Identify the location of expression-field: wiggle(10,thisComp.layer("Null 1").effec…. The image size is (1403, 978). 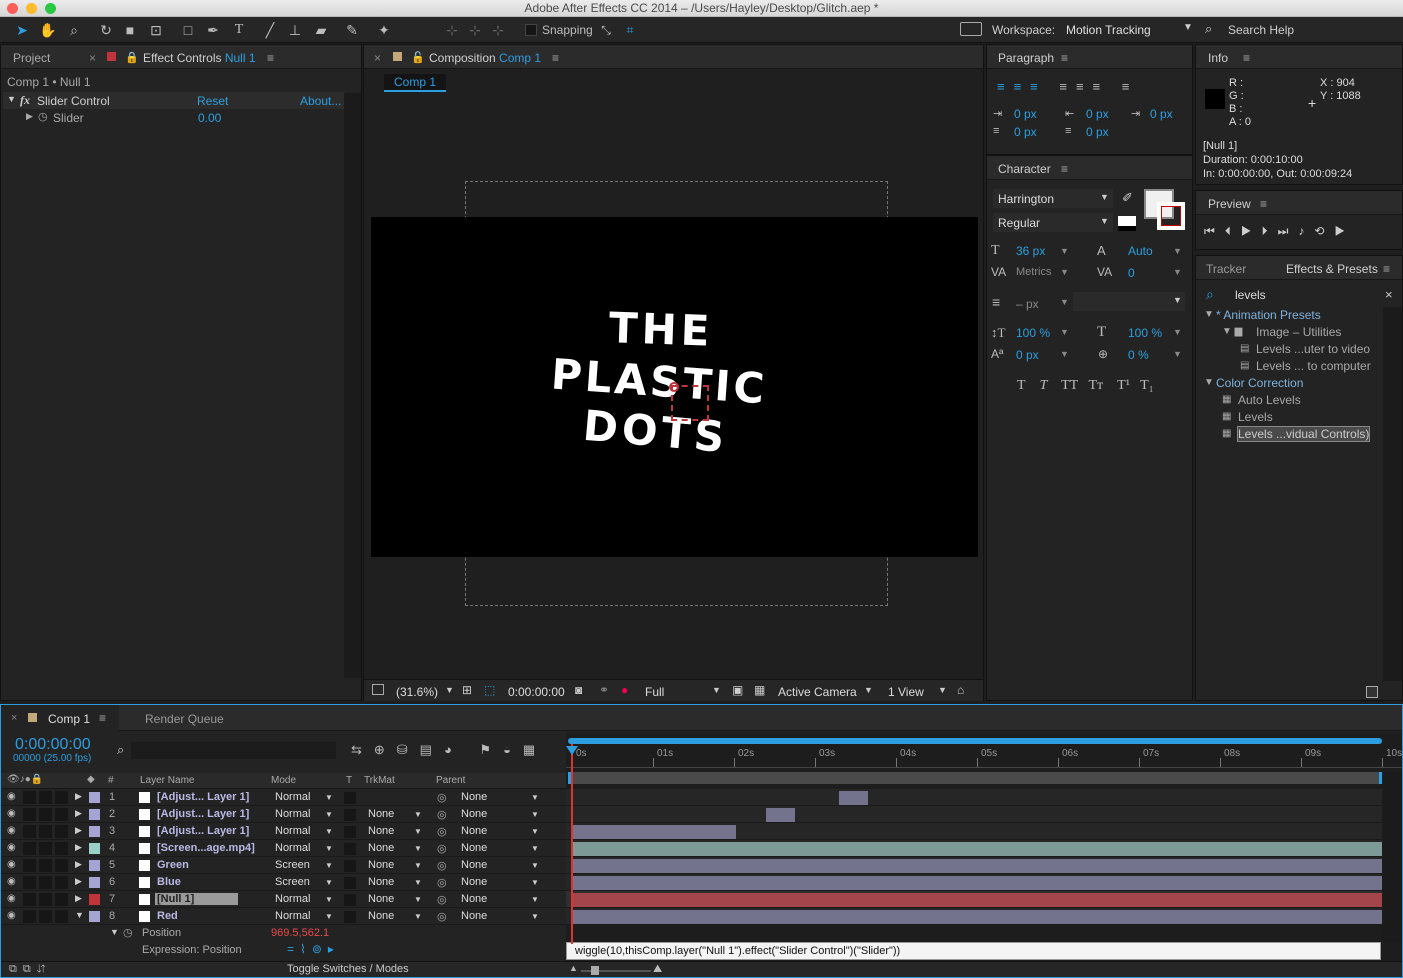
(973, 951).